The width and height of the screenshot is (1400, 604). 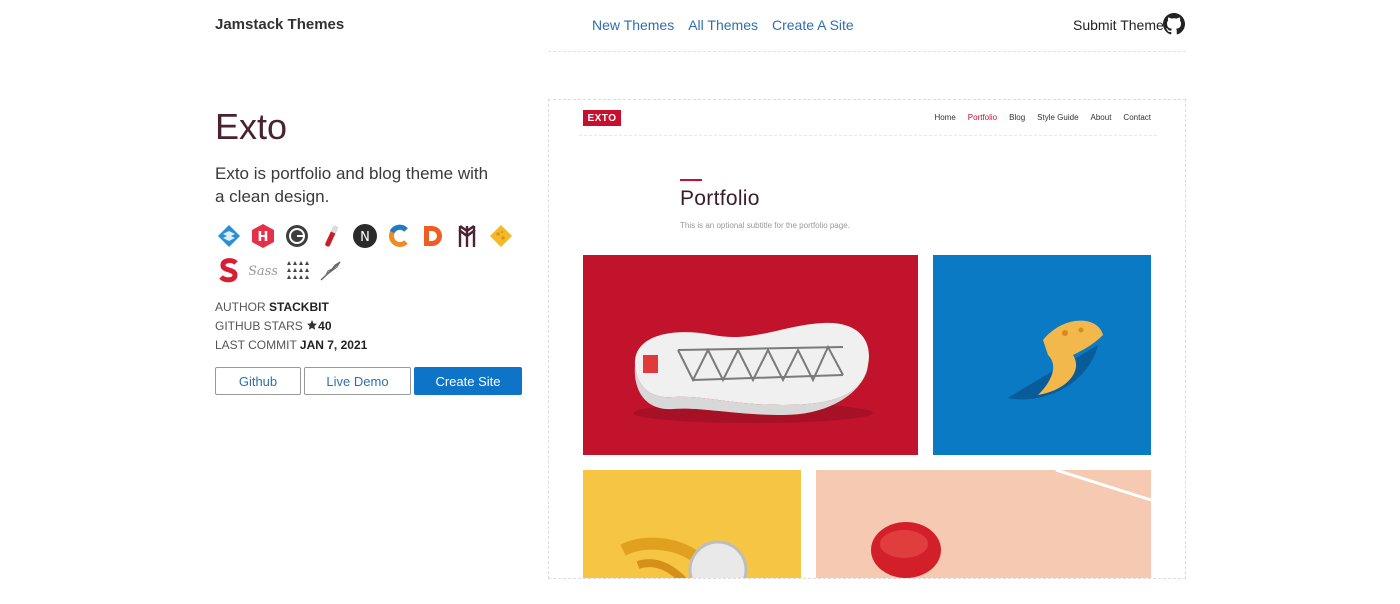 What do you see at coordinates (1118, 25) in the screenshot?
I see `submit-theme-link: Submit Theme` at bounding box center [1118, 25].